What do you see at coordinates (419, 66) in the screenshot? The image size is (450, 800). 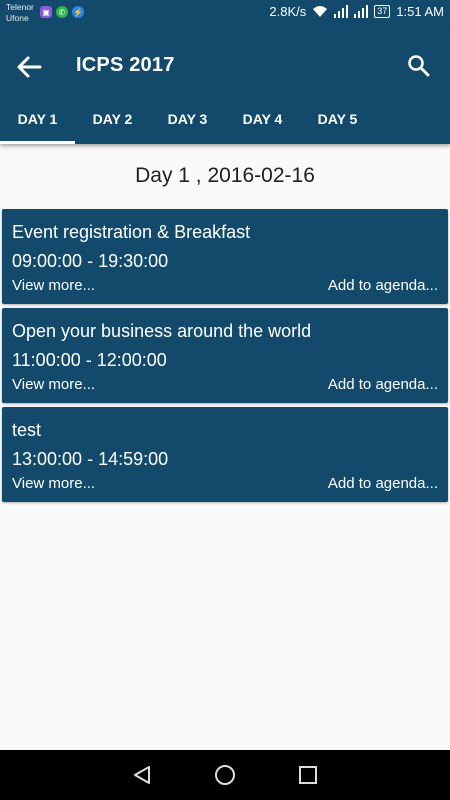 I see `search-icon` at bounding box center [419, 66].